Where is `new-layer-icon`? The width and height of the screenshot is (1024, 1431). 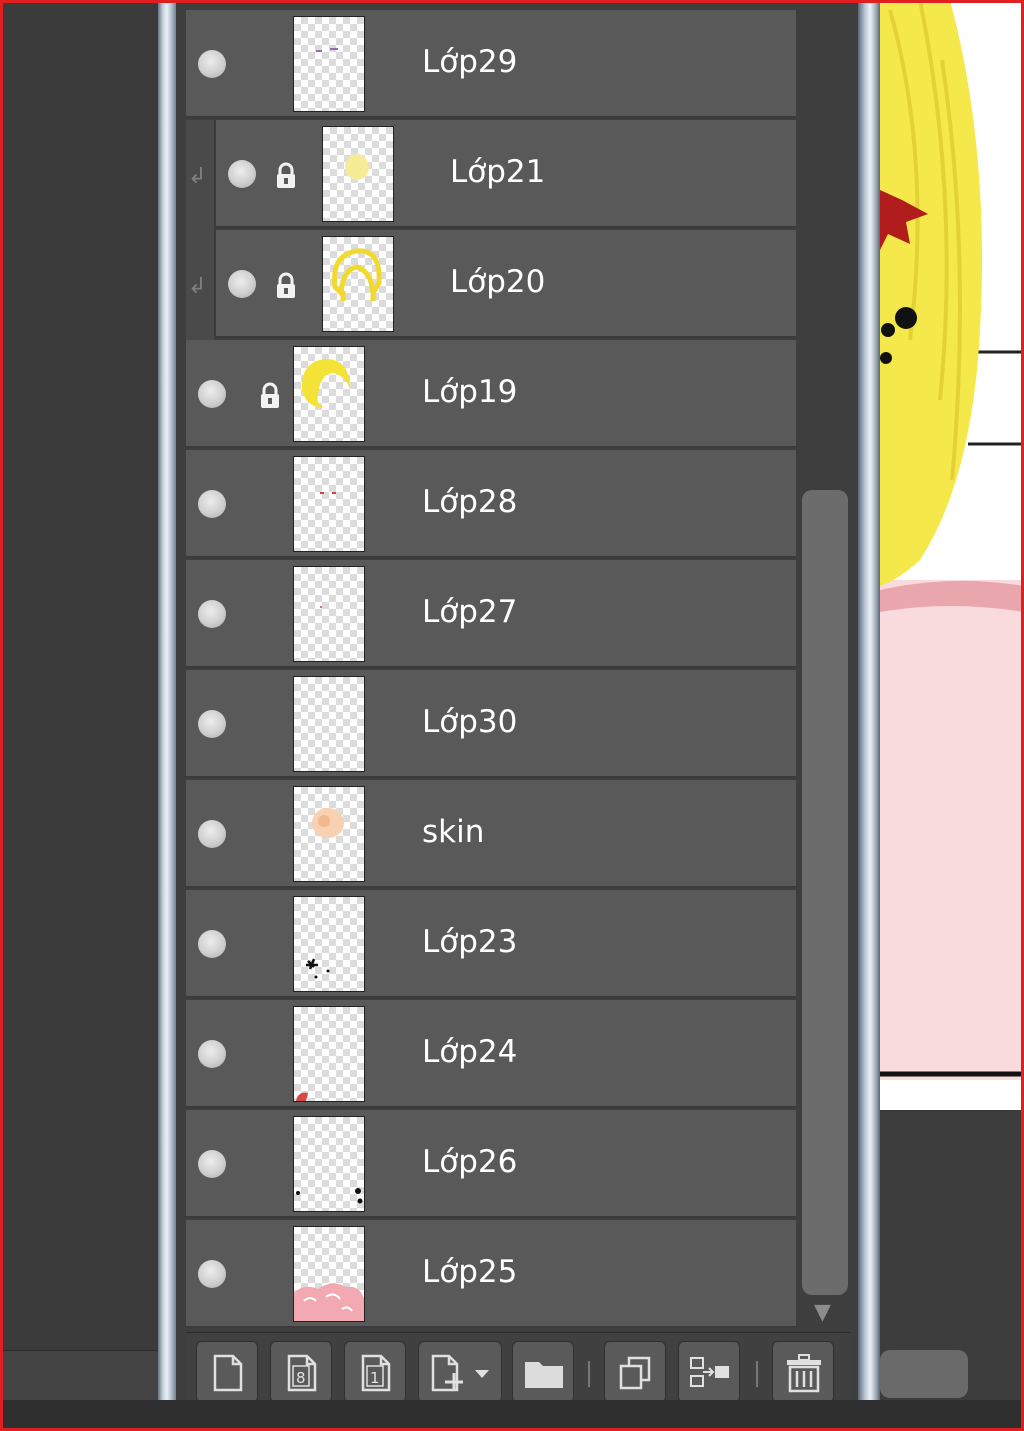 new-layer-icon is located at coordinates (228, 1373).